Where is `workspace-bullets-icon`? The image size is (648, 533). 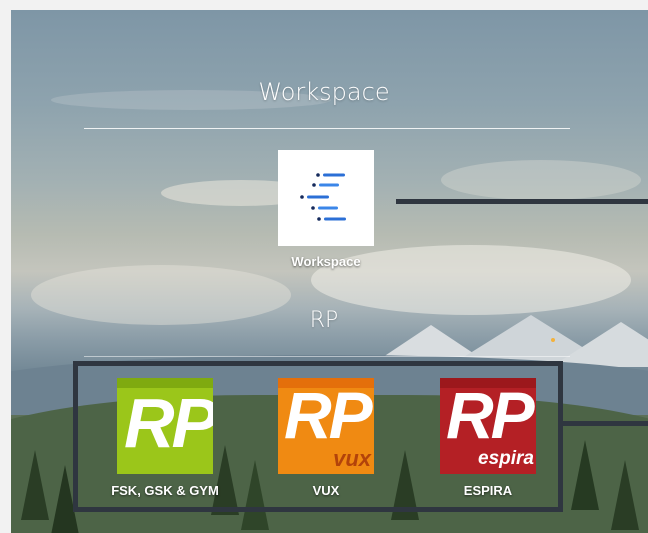 workspace-bullets-icon is located at coordinates (323, 197).